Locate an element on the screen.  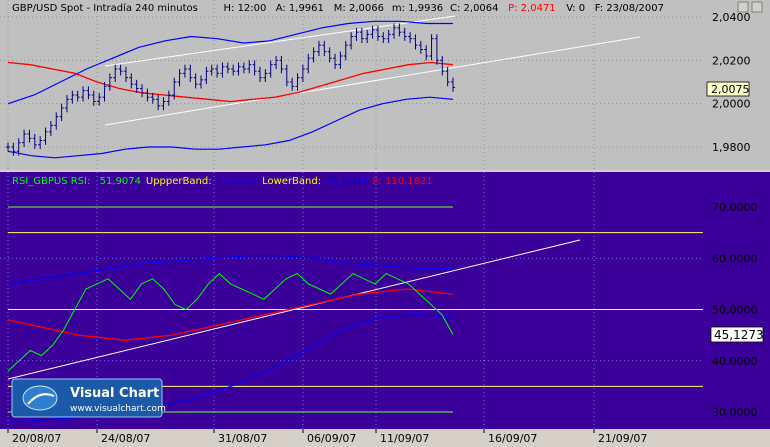
header-item: 30,0000 is located at coordinates (346, 181).